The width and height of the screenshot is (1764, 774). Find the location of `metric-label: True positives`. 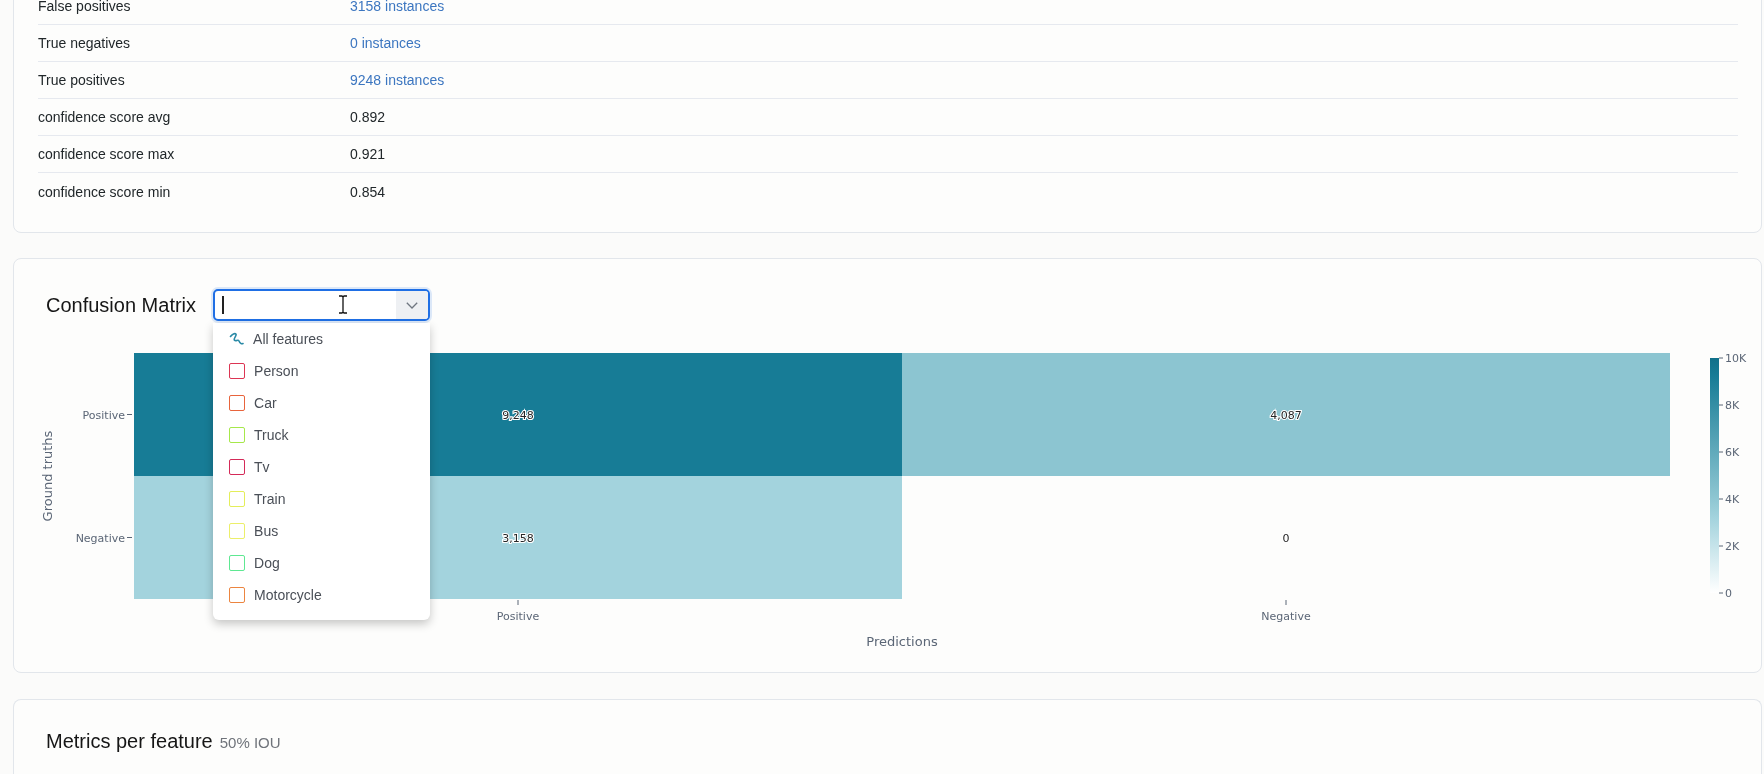

metric-label: True positives is located at coordinates (81, 80).